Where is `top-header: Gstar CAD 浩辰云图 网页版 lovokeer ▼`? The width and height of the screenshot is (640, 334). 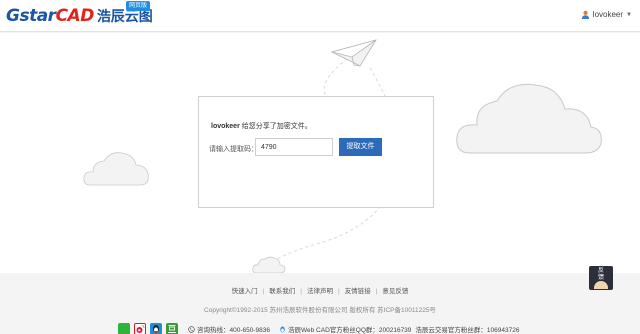
top-header: Gstar CAD 浩辰云图 网页版 lovokeer ▼ is located at coordinates (320, 16).